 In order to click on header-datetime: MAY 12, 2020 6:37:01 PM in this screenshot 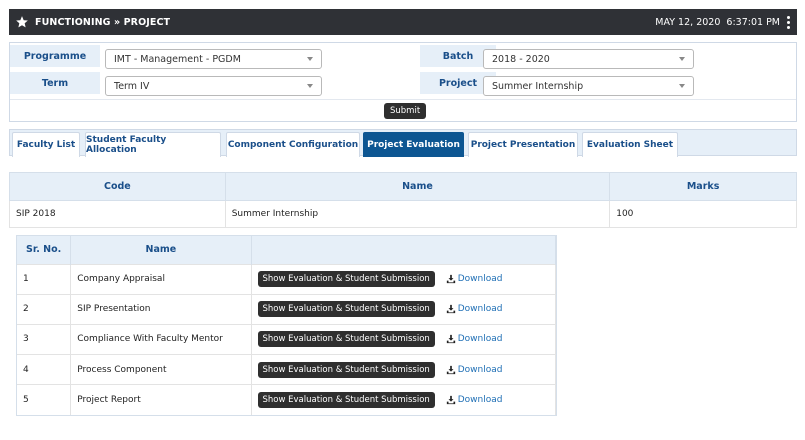, I will do `click(717, 22)`.